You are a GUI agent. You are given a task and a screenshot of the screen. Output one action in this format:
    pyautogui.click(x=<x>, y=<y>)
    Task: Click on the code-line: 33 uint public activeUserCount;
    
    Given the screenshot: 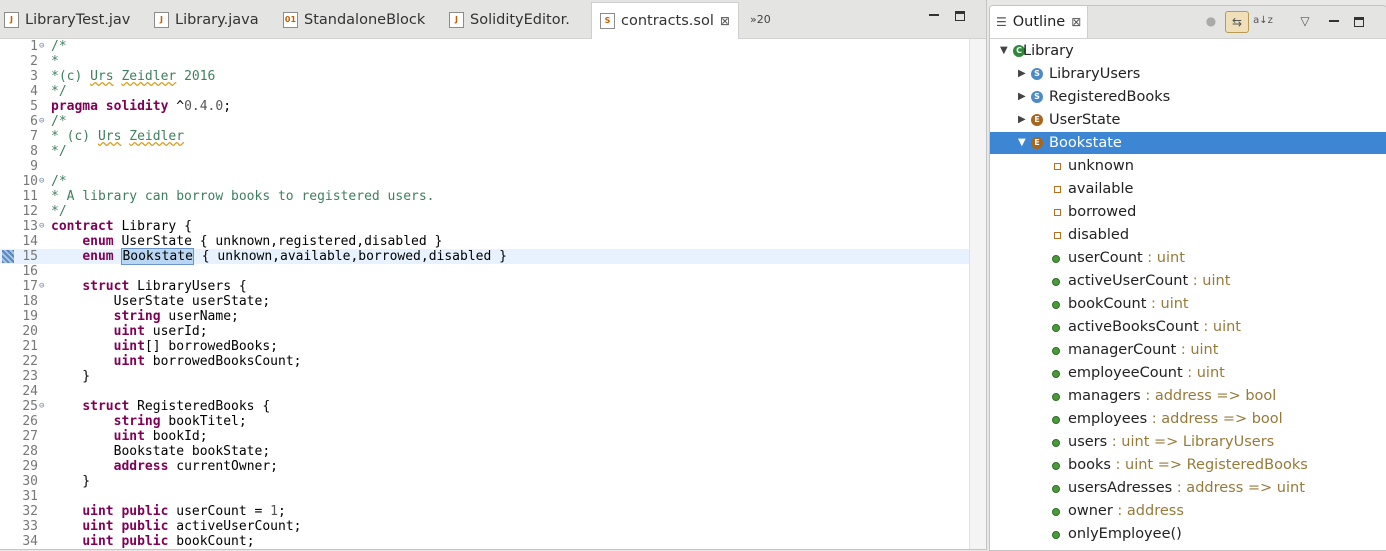 What is the action you would take?
    pyautogui.click(x=484, y=526)
    